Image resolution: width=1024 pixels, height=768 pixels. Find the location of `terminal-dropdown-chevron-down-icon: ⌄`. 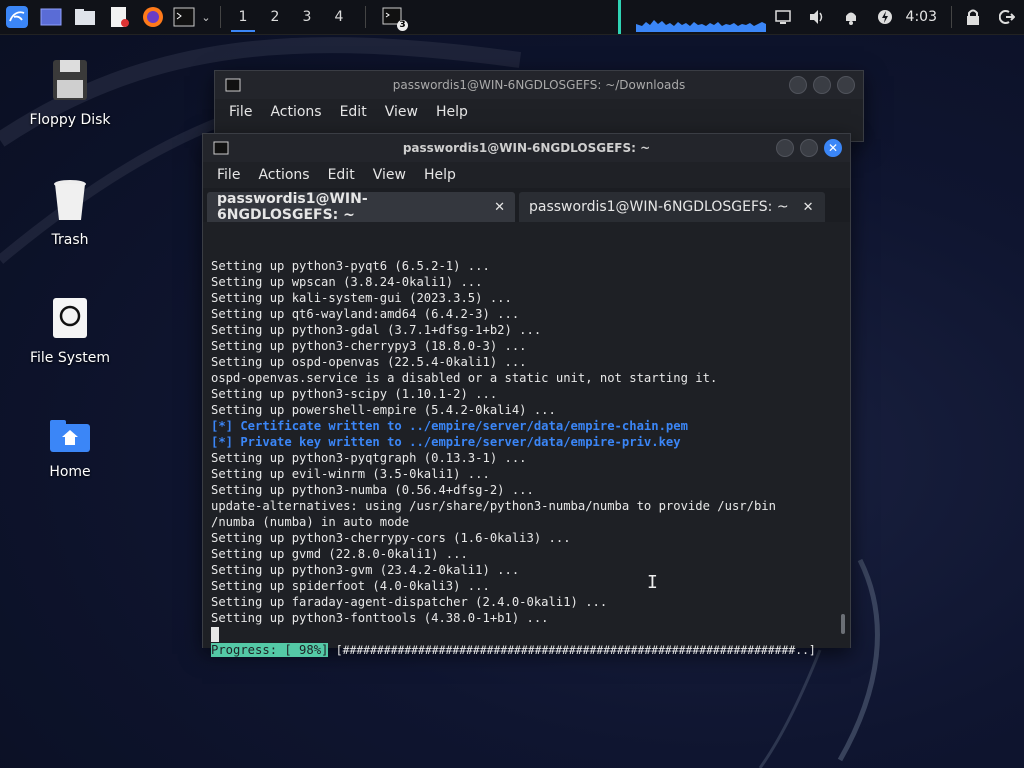

terminal-dropdown-chevron-down-icon: ⌄ is located at coordinates (206, 17).